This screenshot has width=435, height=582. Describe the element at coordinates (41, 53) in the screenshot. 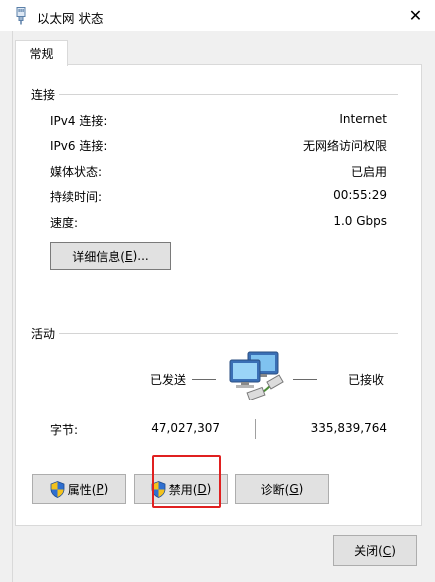

I see `tab-general: 常规` at that location.